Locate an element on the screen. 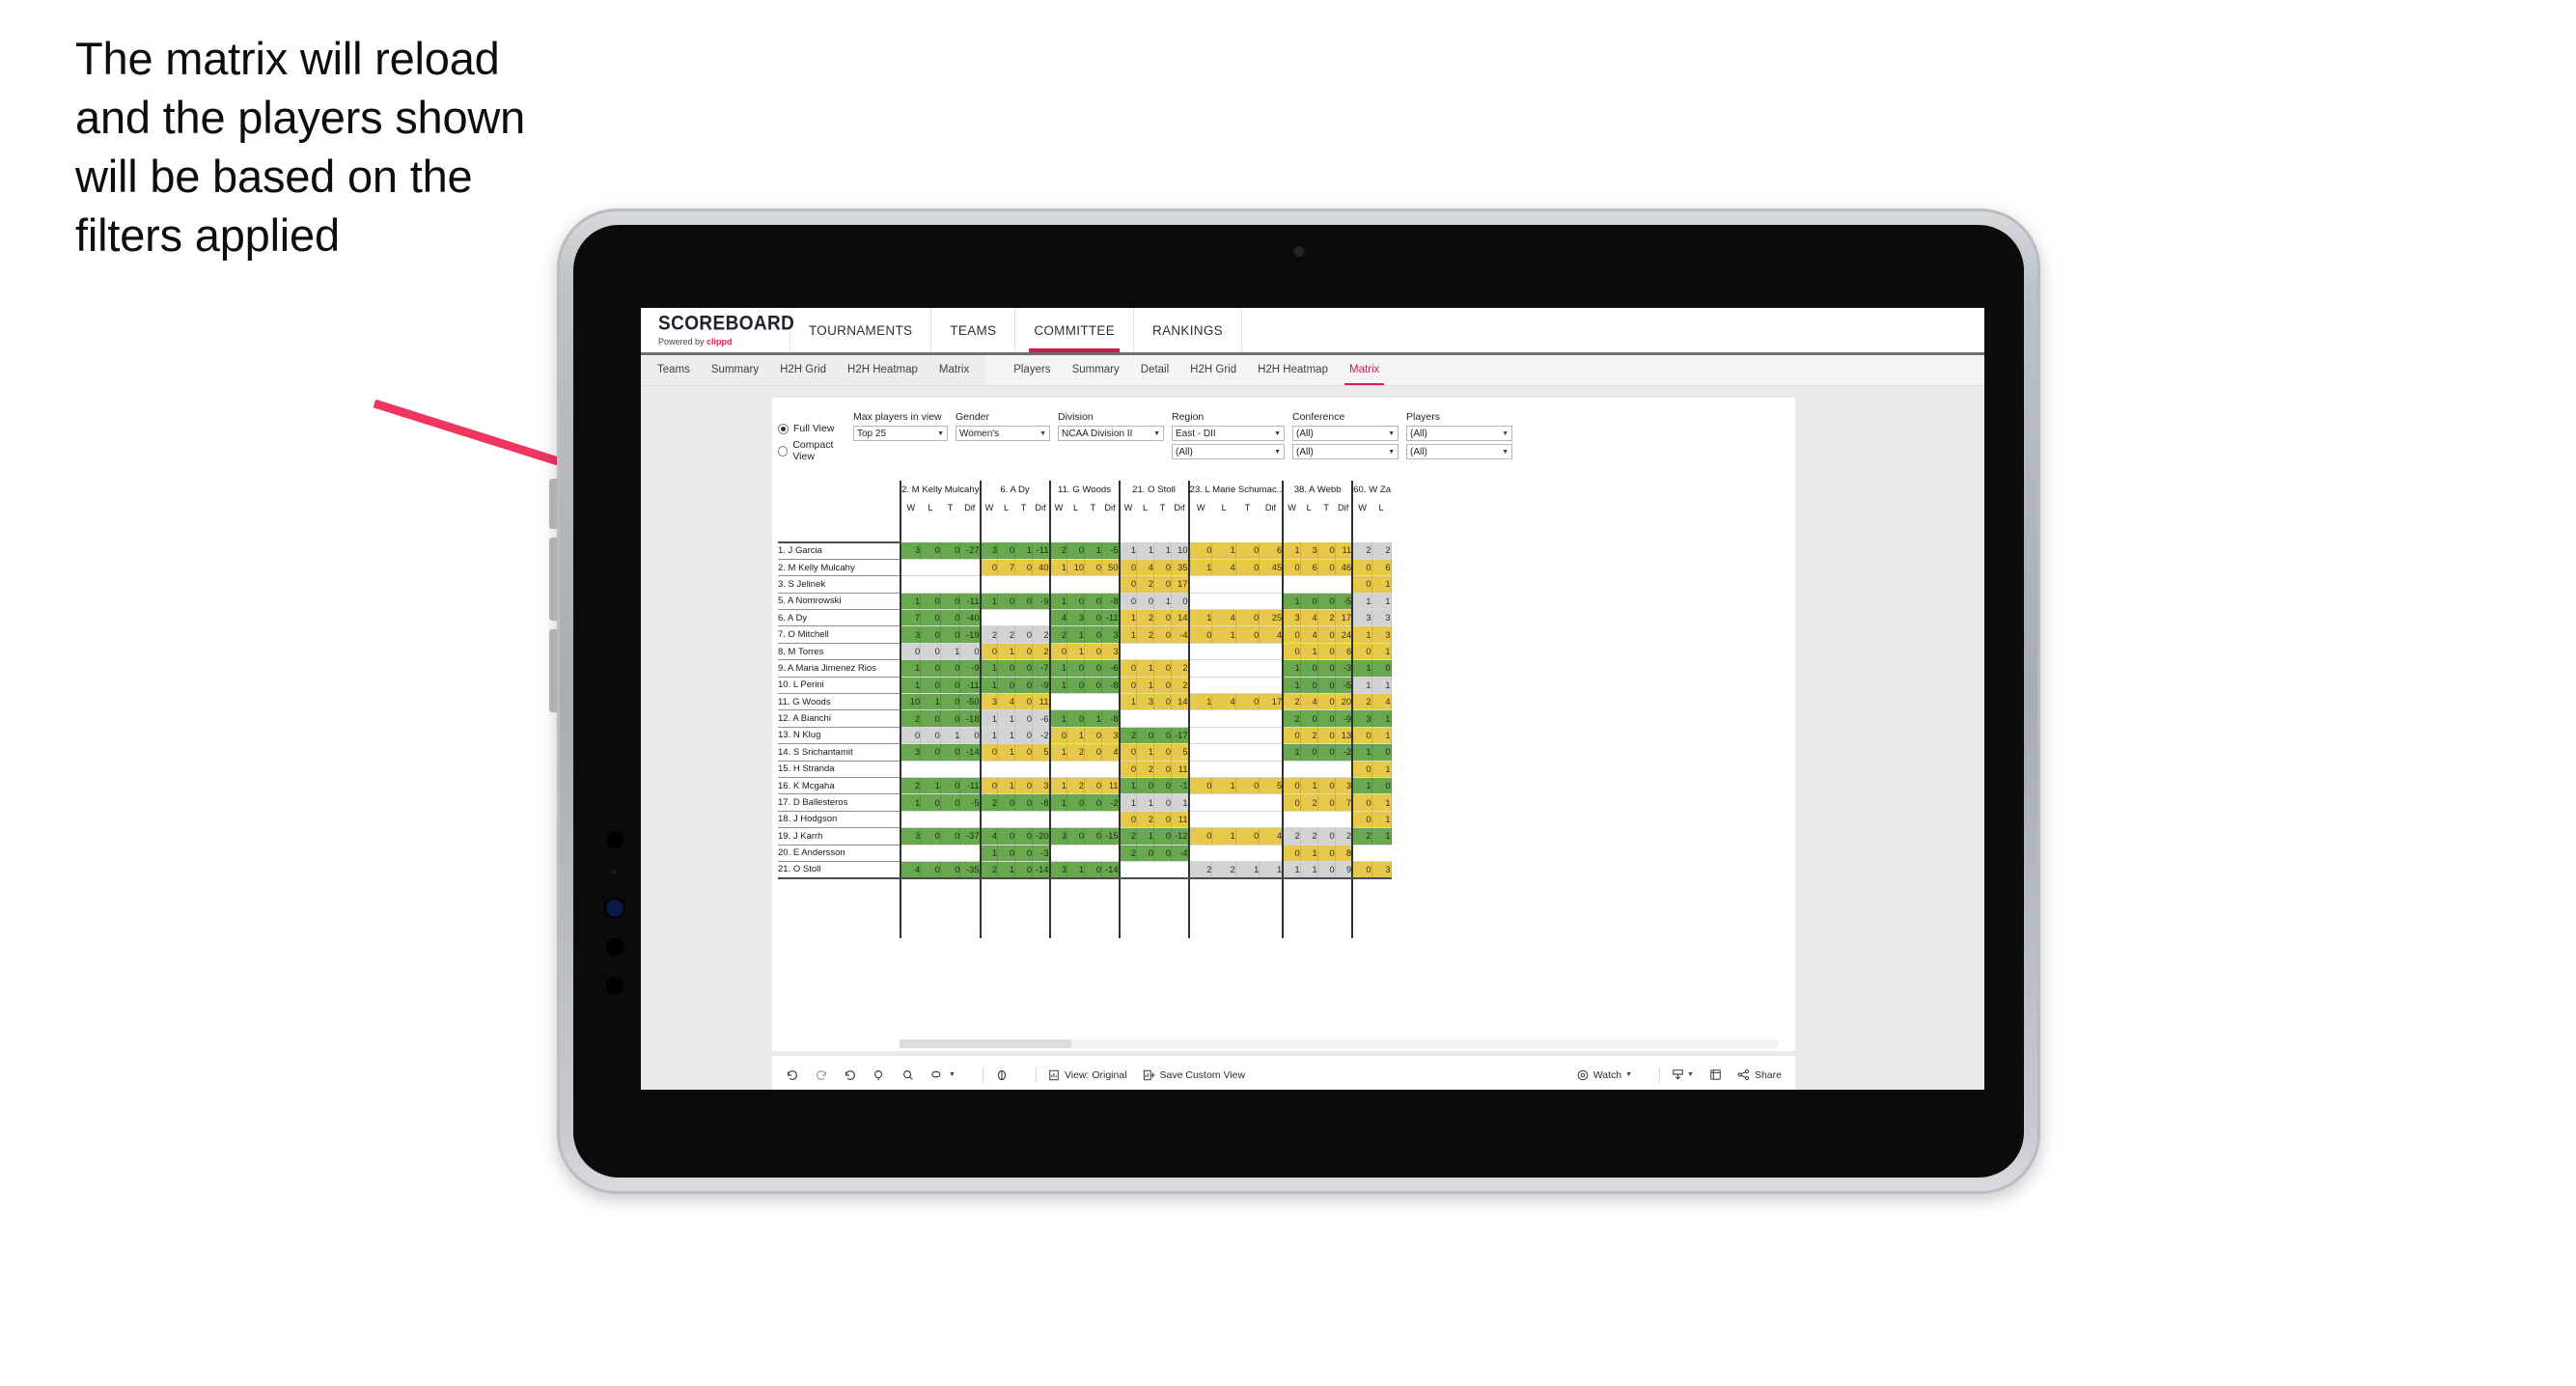 The height and width of the screenshot is (1386, 2576). share-button: Share is located at coordinates (1759, 1074).